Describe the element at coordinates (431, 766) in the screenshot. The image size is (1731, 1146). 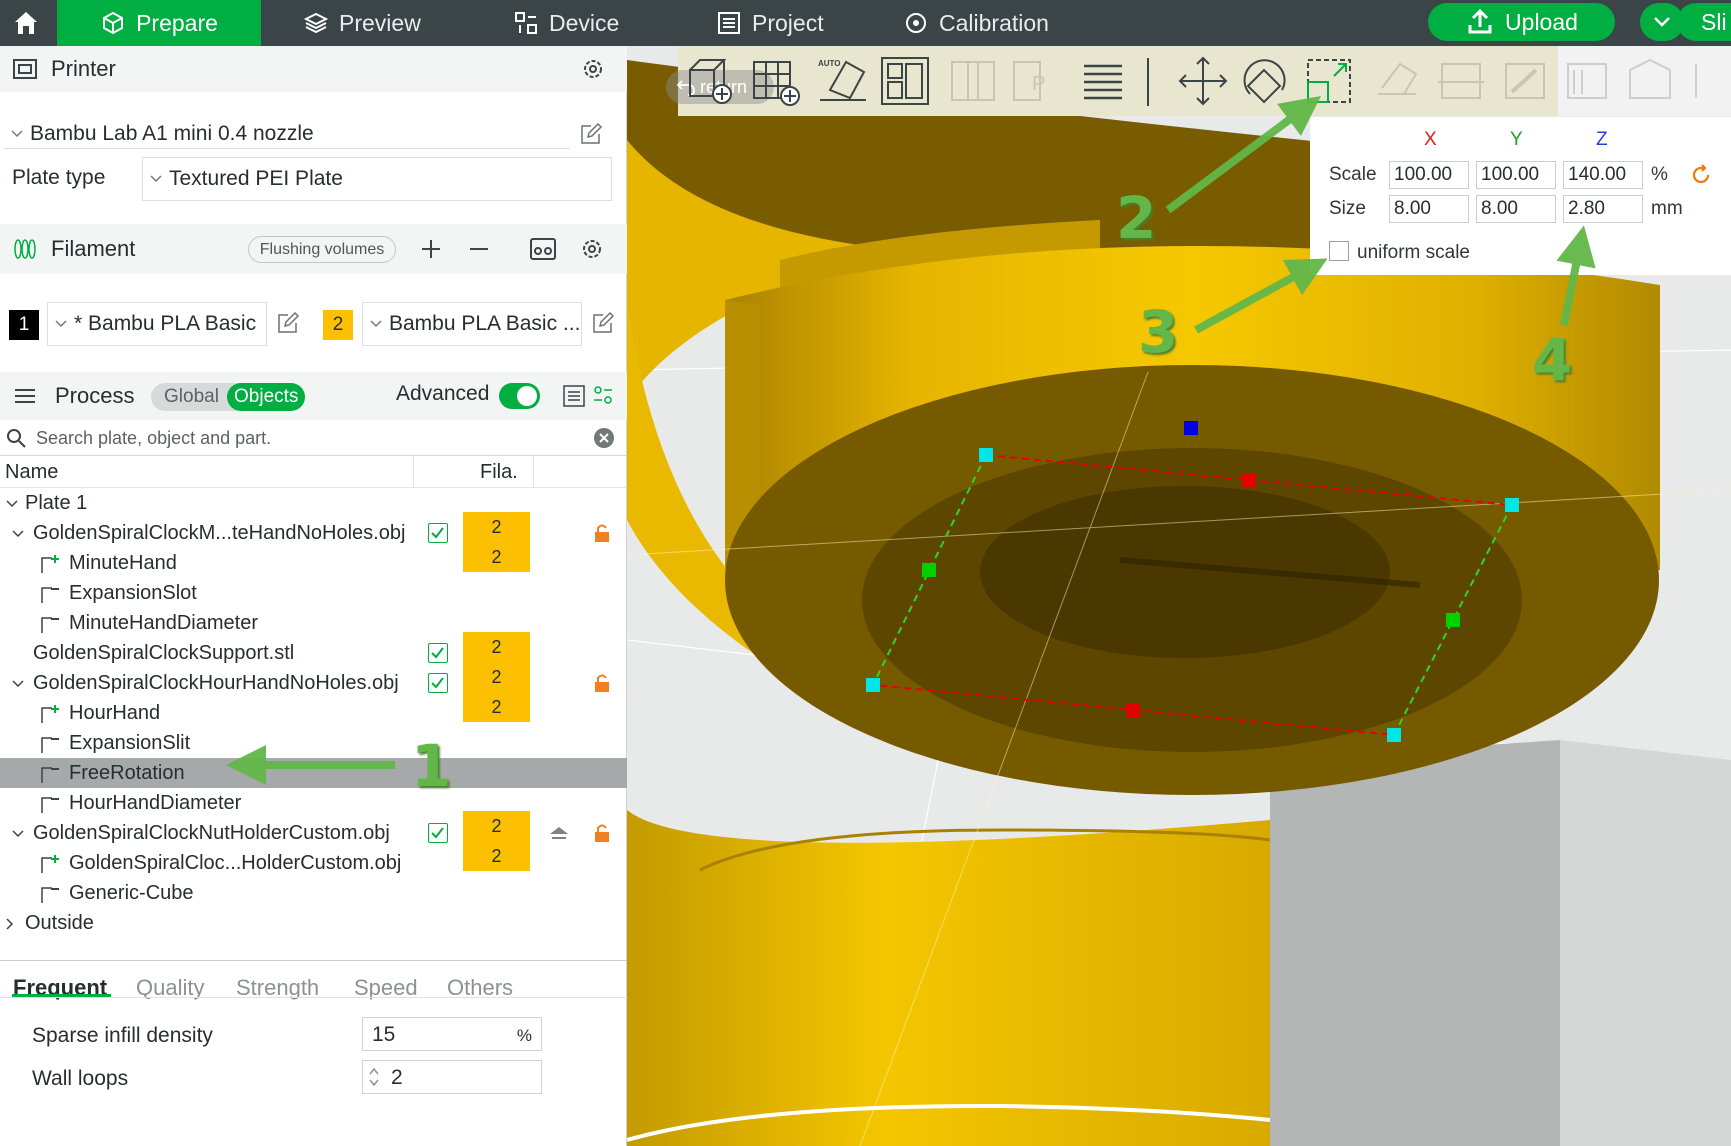
I see `annotation-label-1: 1` at that location.